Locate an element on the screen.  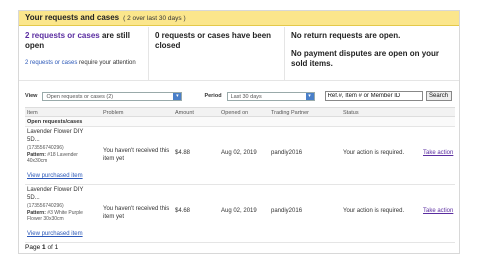
item-pattern: Pattern: #18 Lavender 40x30cm is located at coordinates (63, 158).